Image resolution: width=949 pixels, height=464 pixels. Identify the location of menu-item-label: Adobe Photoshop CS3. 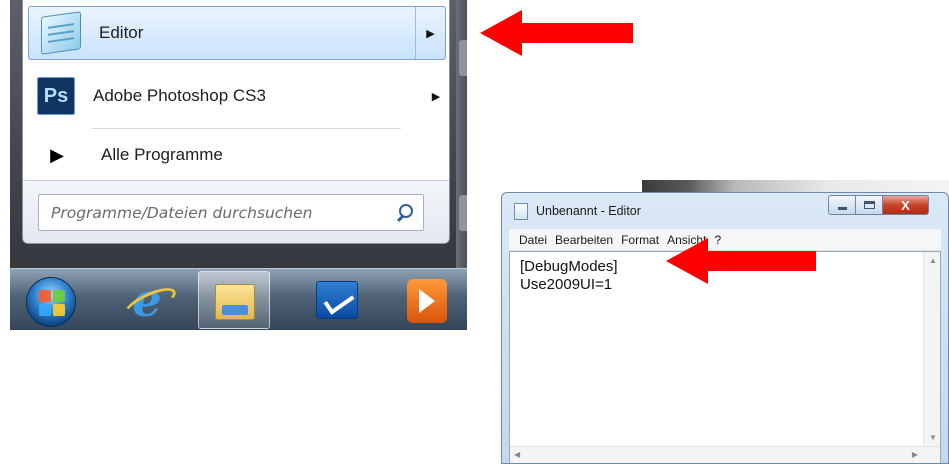
(179, 95).